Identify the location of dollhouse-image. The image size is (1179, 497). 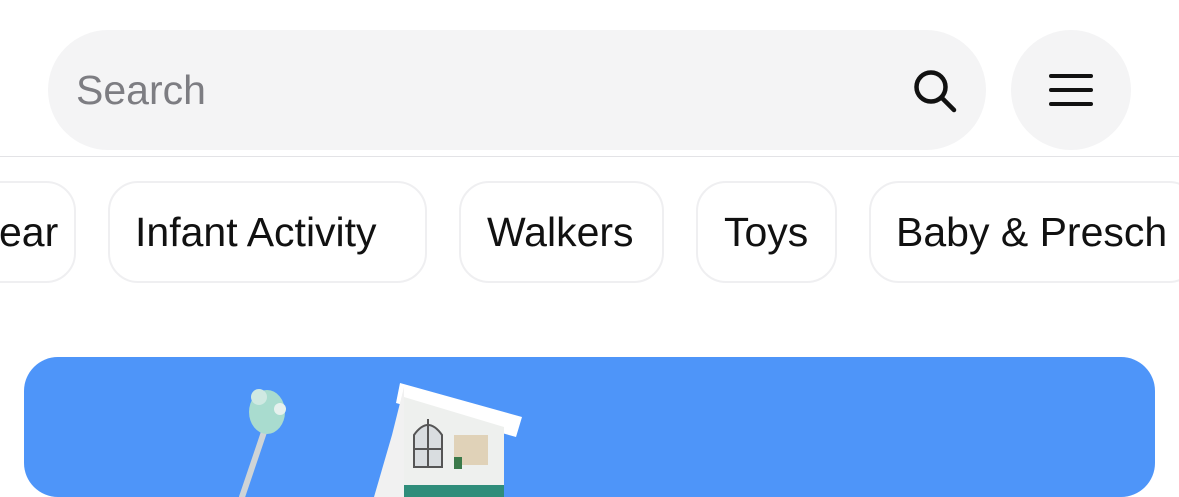
(448, 440).